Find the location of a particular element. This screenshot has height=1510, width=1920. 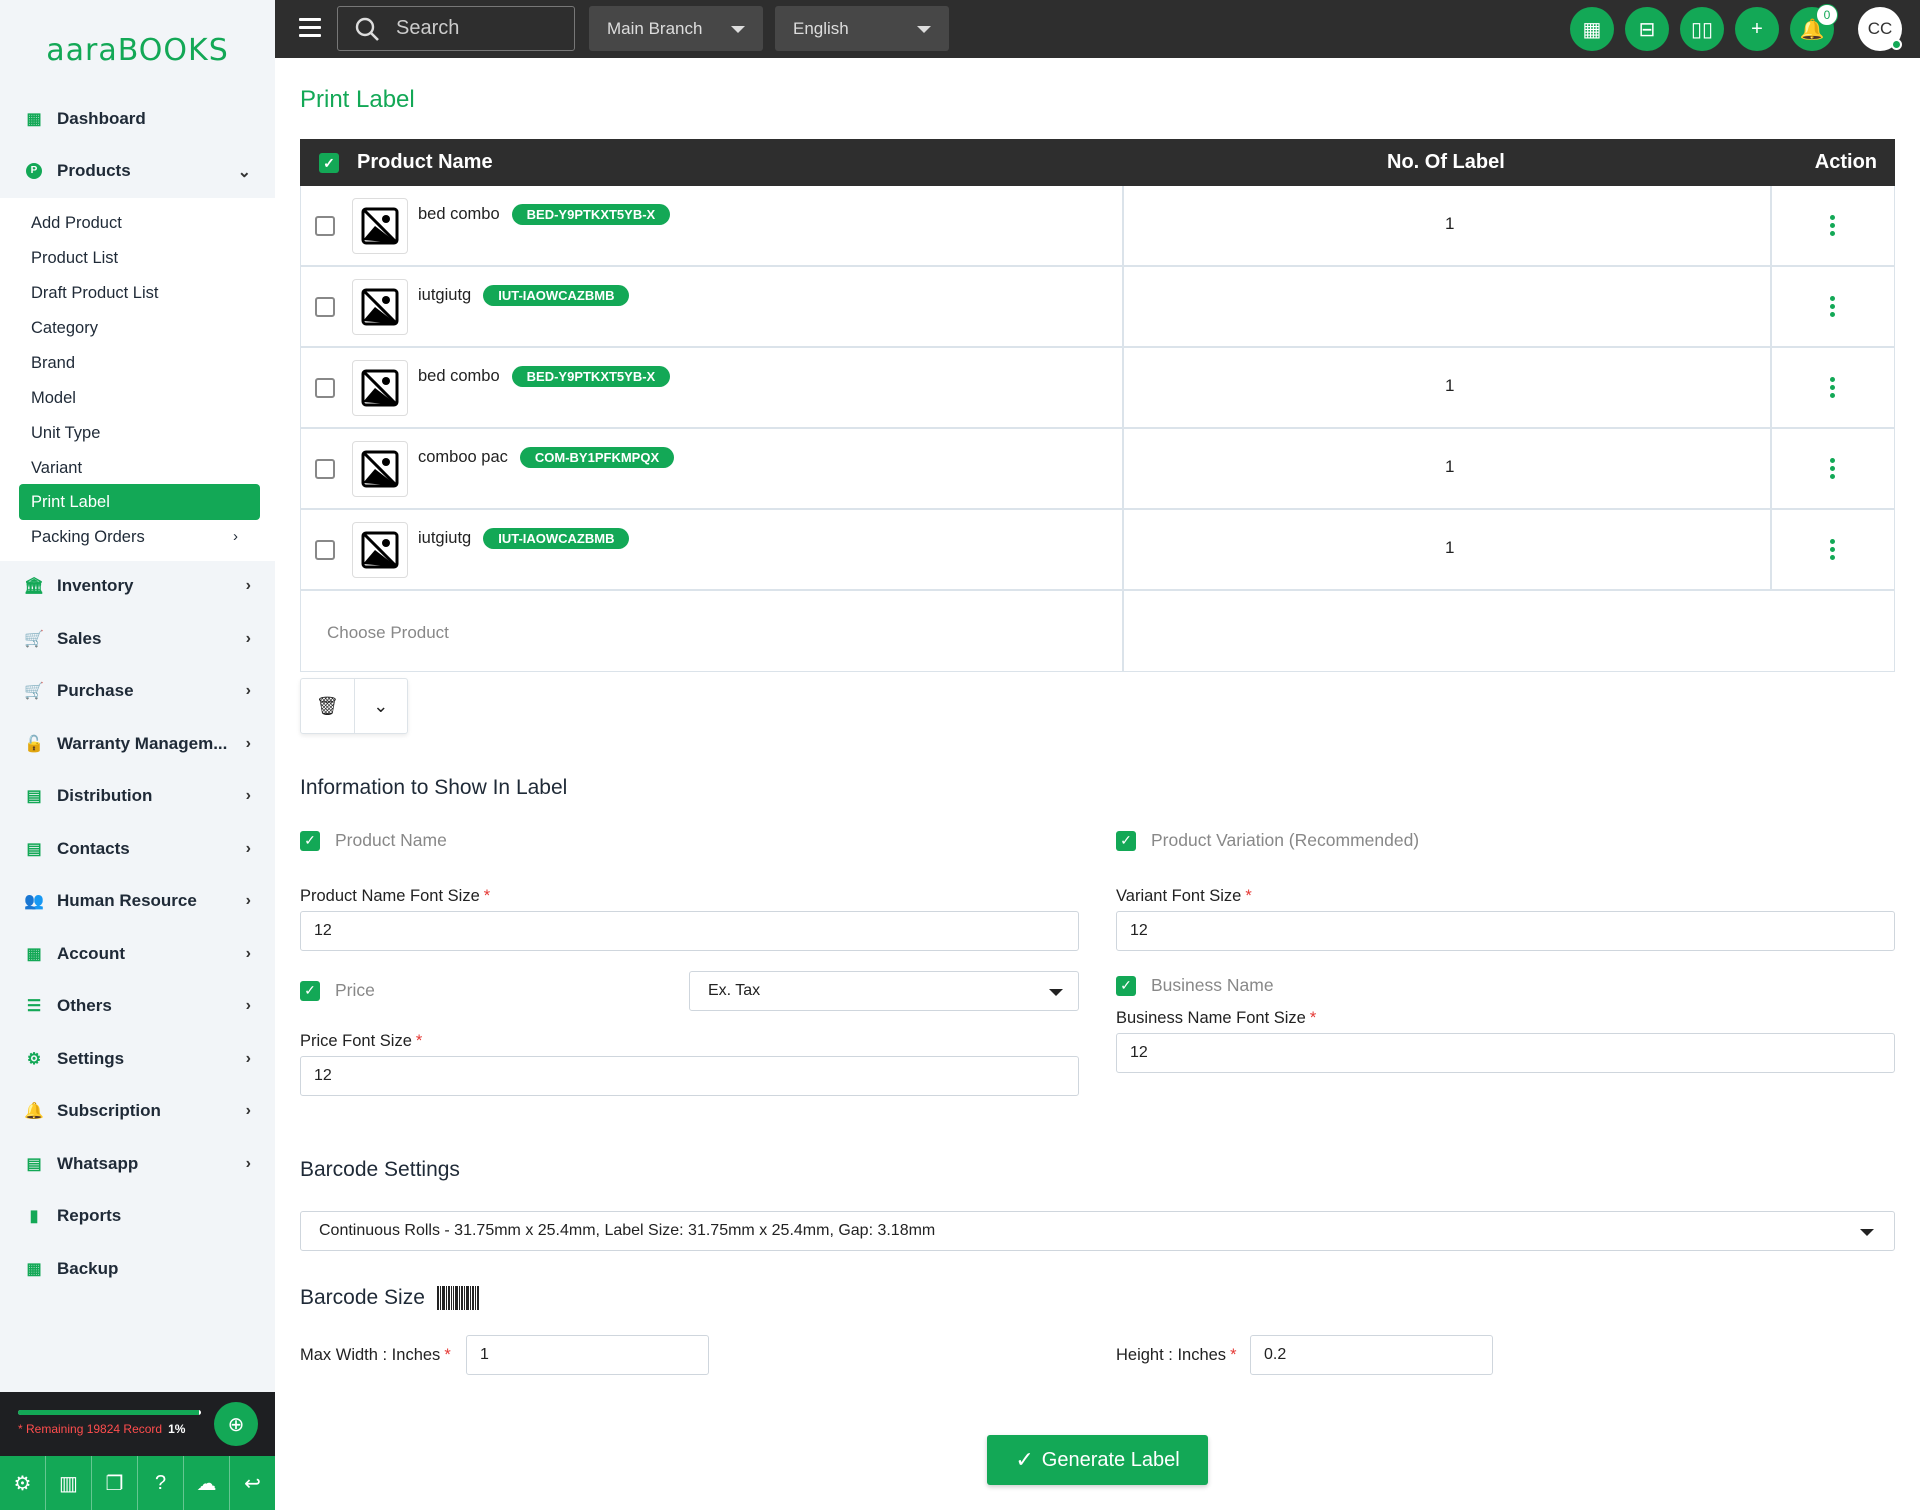

language-select: English is located at coordinates (862, 28).